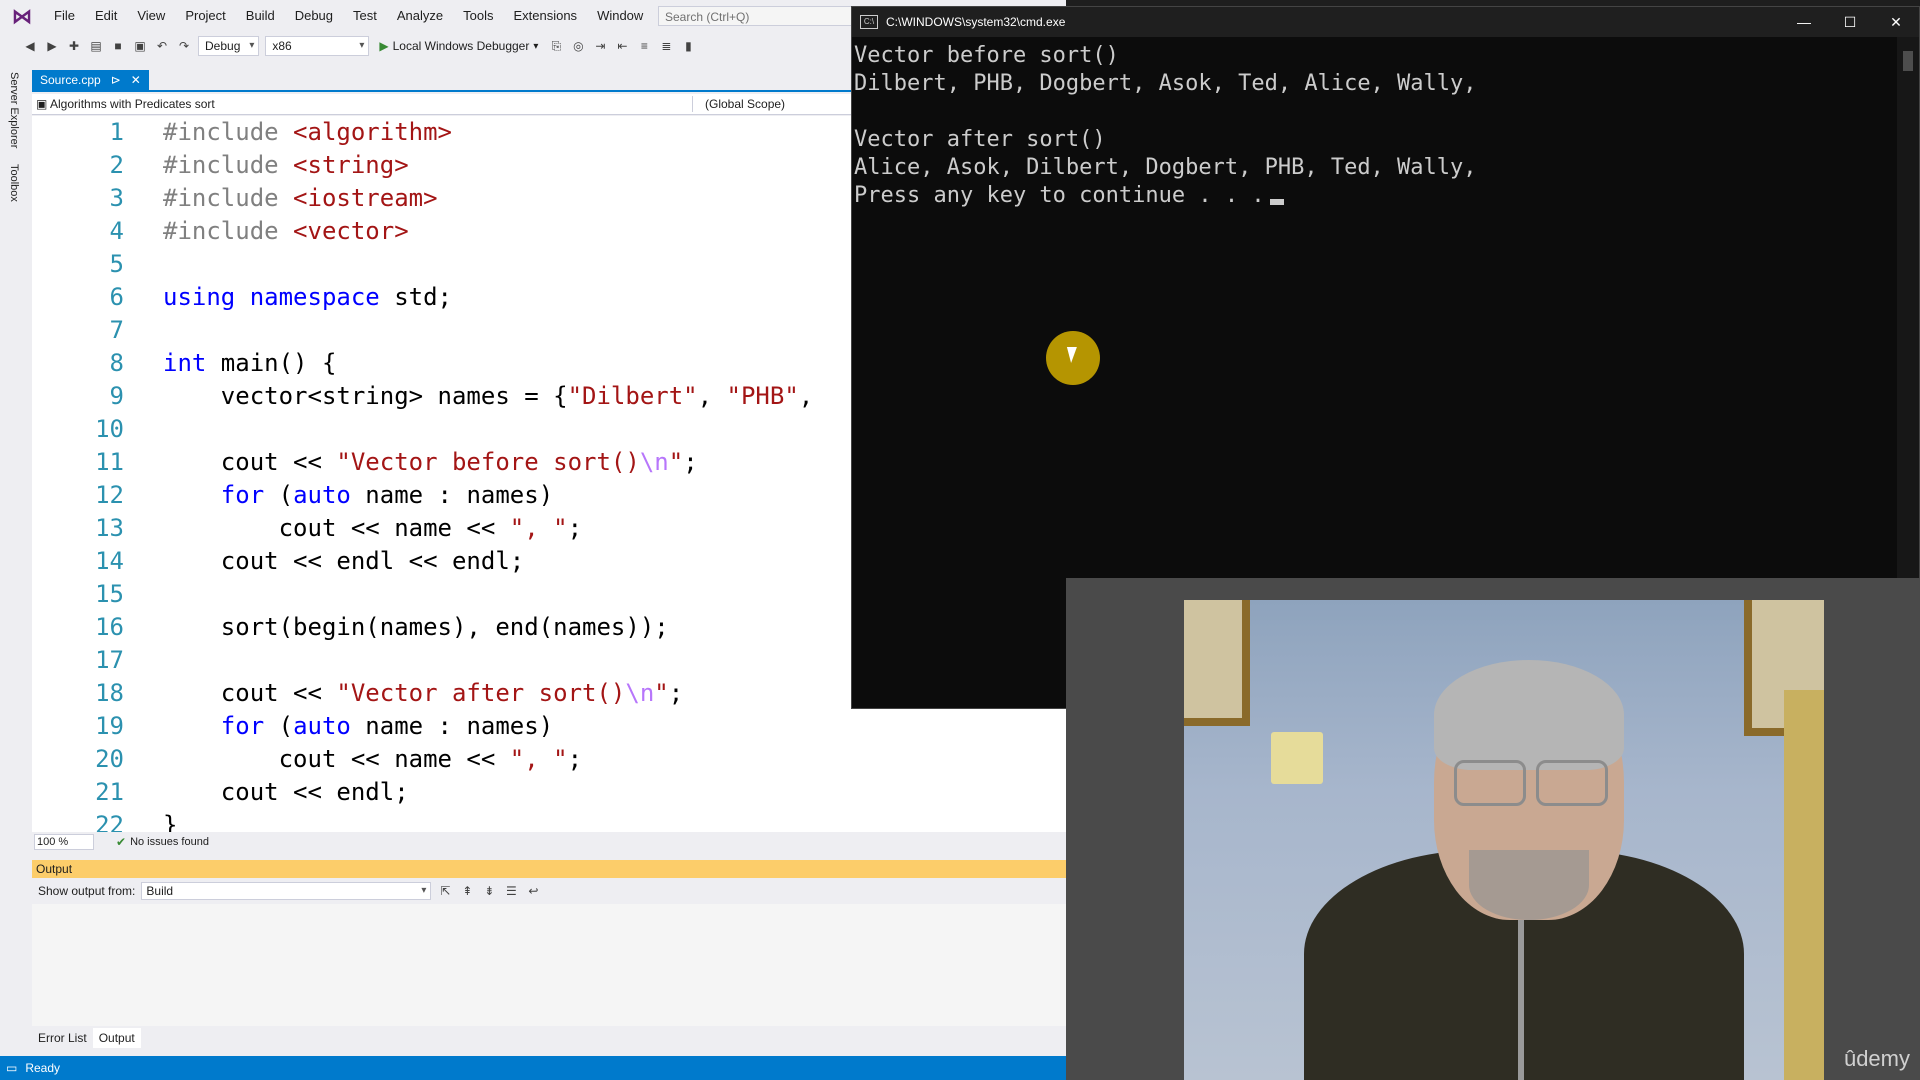 The height and width of the screenshot is (1080, 1920). Describe the element at coordinates (74, 46) in the screenshot. I see `new-project-icon: ✚` at that location.